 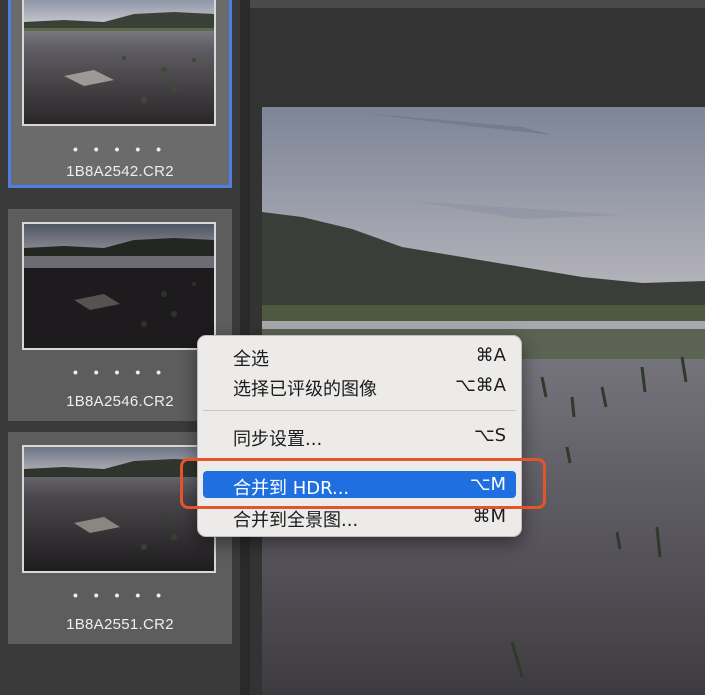 What do you see at coordinates (305, 389) in the screenshot?
I see `menu-item-label: 选择已评级的图像` at bounding box center [305, 389].